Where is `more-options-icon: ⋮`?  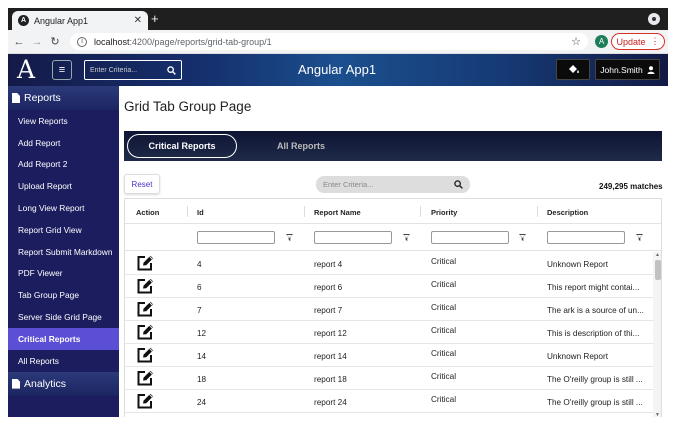 more-options-icon: ⋮ is located at coordinates (655, 41).